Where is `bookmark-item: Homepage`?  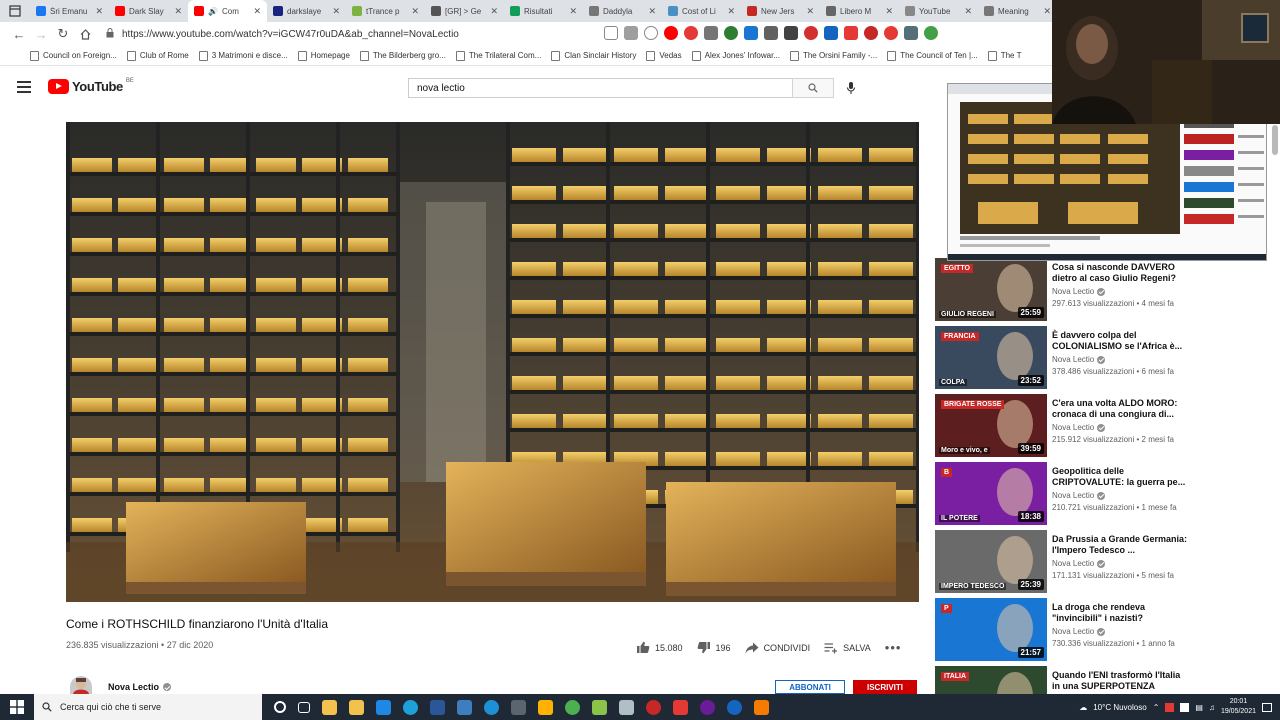
bookmark-item: Homepage is located at coordinates (323, 55).